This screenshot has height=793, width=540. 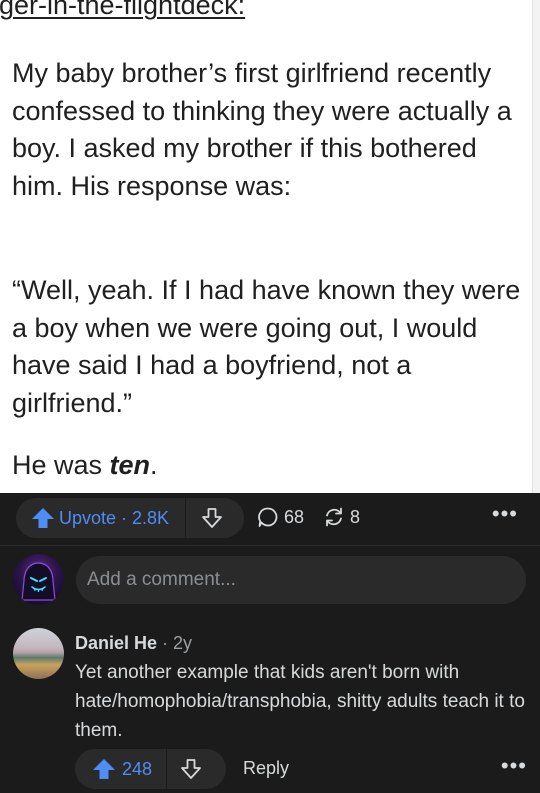 What do you see at coordinates (130, 465) in the screenshot?
I see `post-paragraph-3-emphasis: ten` at bounding box center [130, 465].